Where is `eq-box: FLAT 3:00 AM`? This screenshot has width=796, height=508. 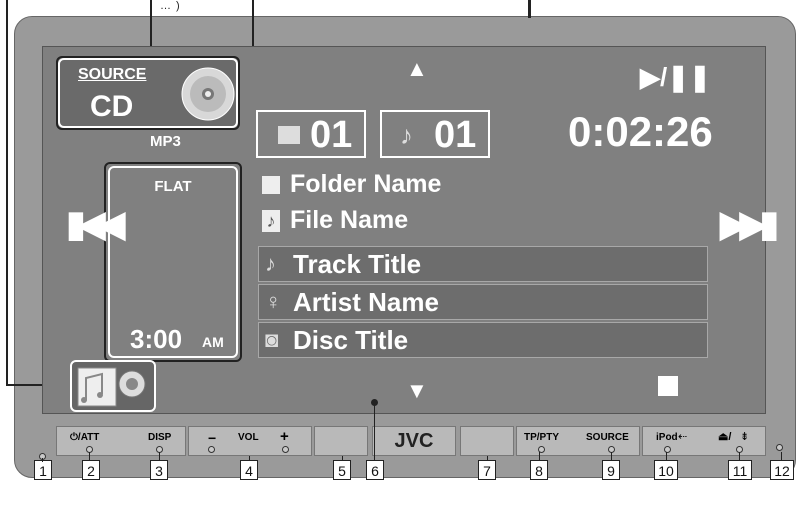 eq-box: FLAT 3:00 AM is located at coordinates (173, 262).